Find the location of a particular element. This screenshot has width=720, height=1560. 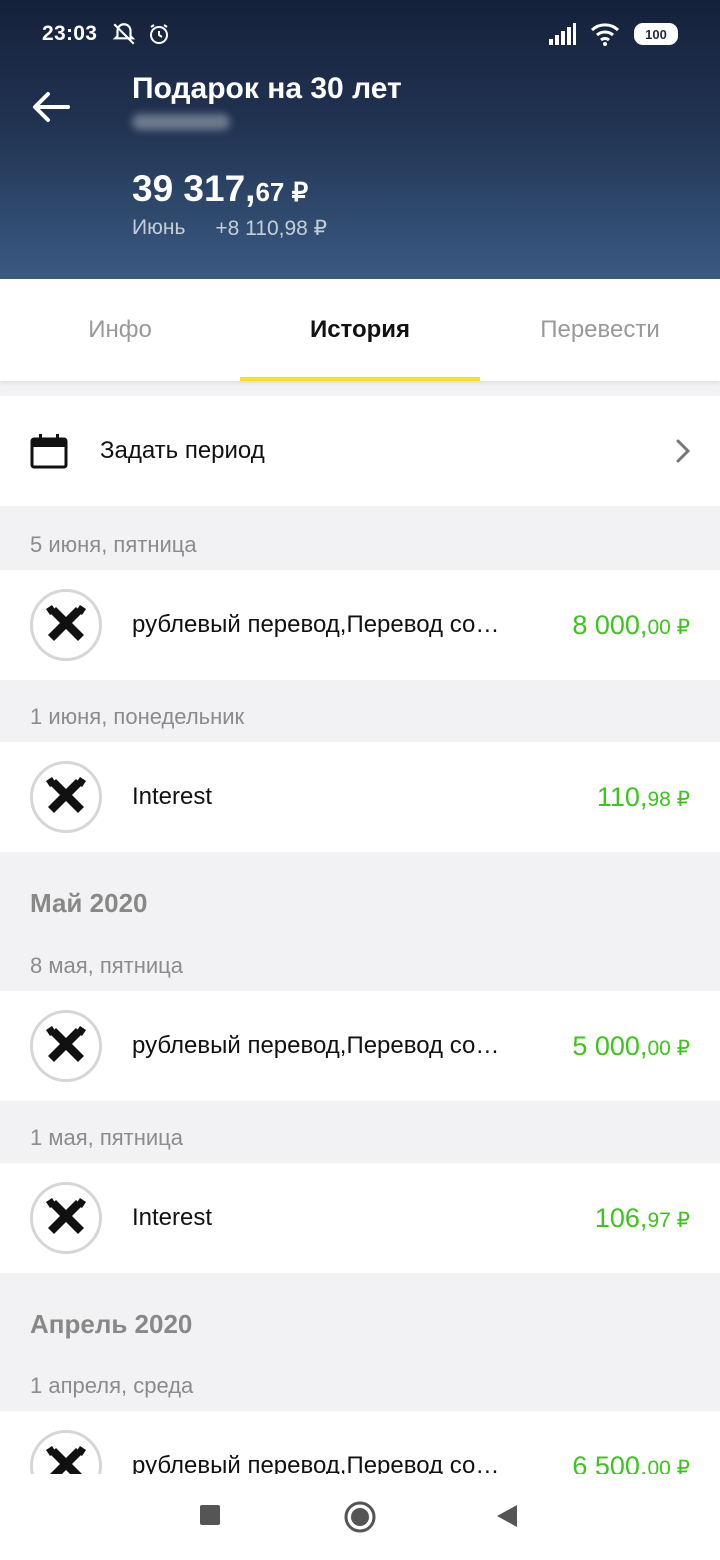

set-period-label: Задать период is located at coordinates (182, 450).